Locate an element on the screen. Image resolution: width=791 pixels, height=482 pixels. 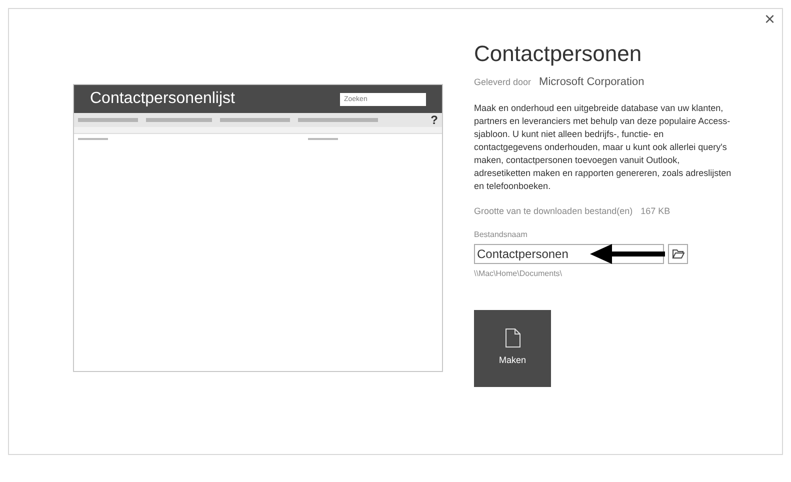
provider-label: Geleverd door is located at coordinates (503, 82).